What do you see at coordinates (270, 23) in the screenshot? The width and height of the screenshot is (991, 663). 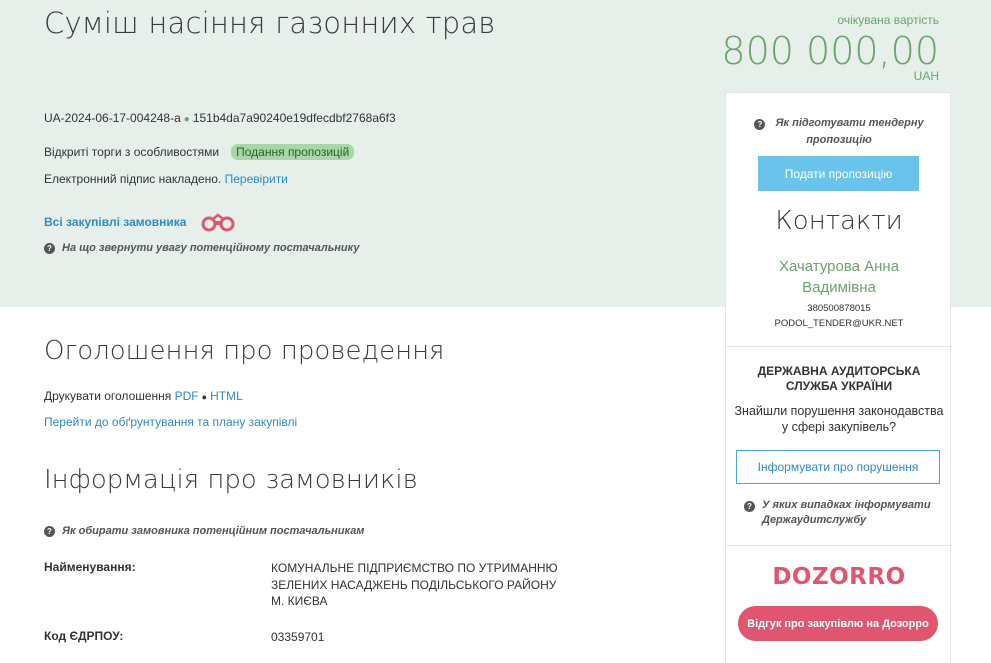 I see `tender-title: Суміш насіння газонних трав` at bounding box center [270, 23].